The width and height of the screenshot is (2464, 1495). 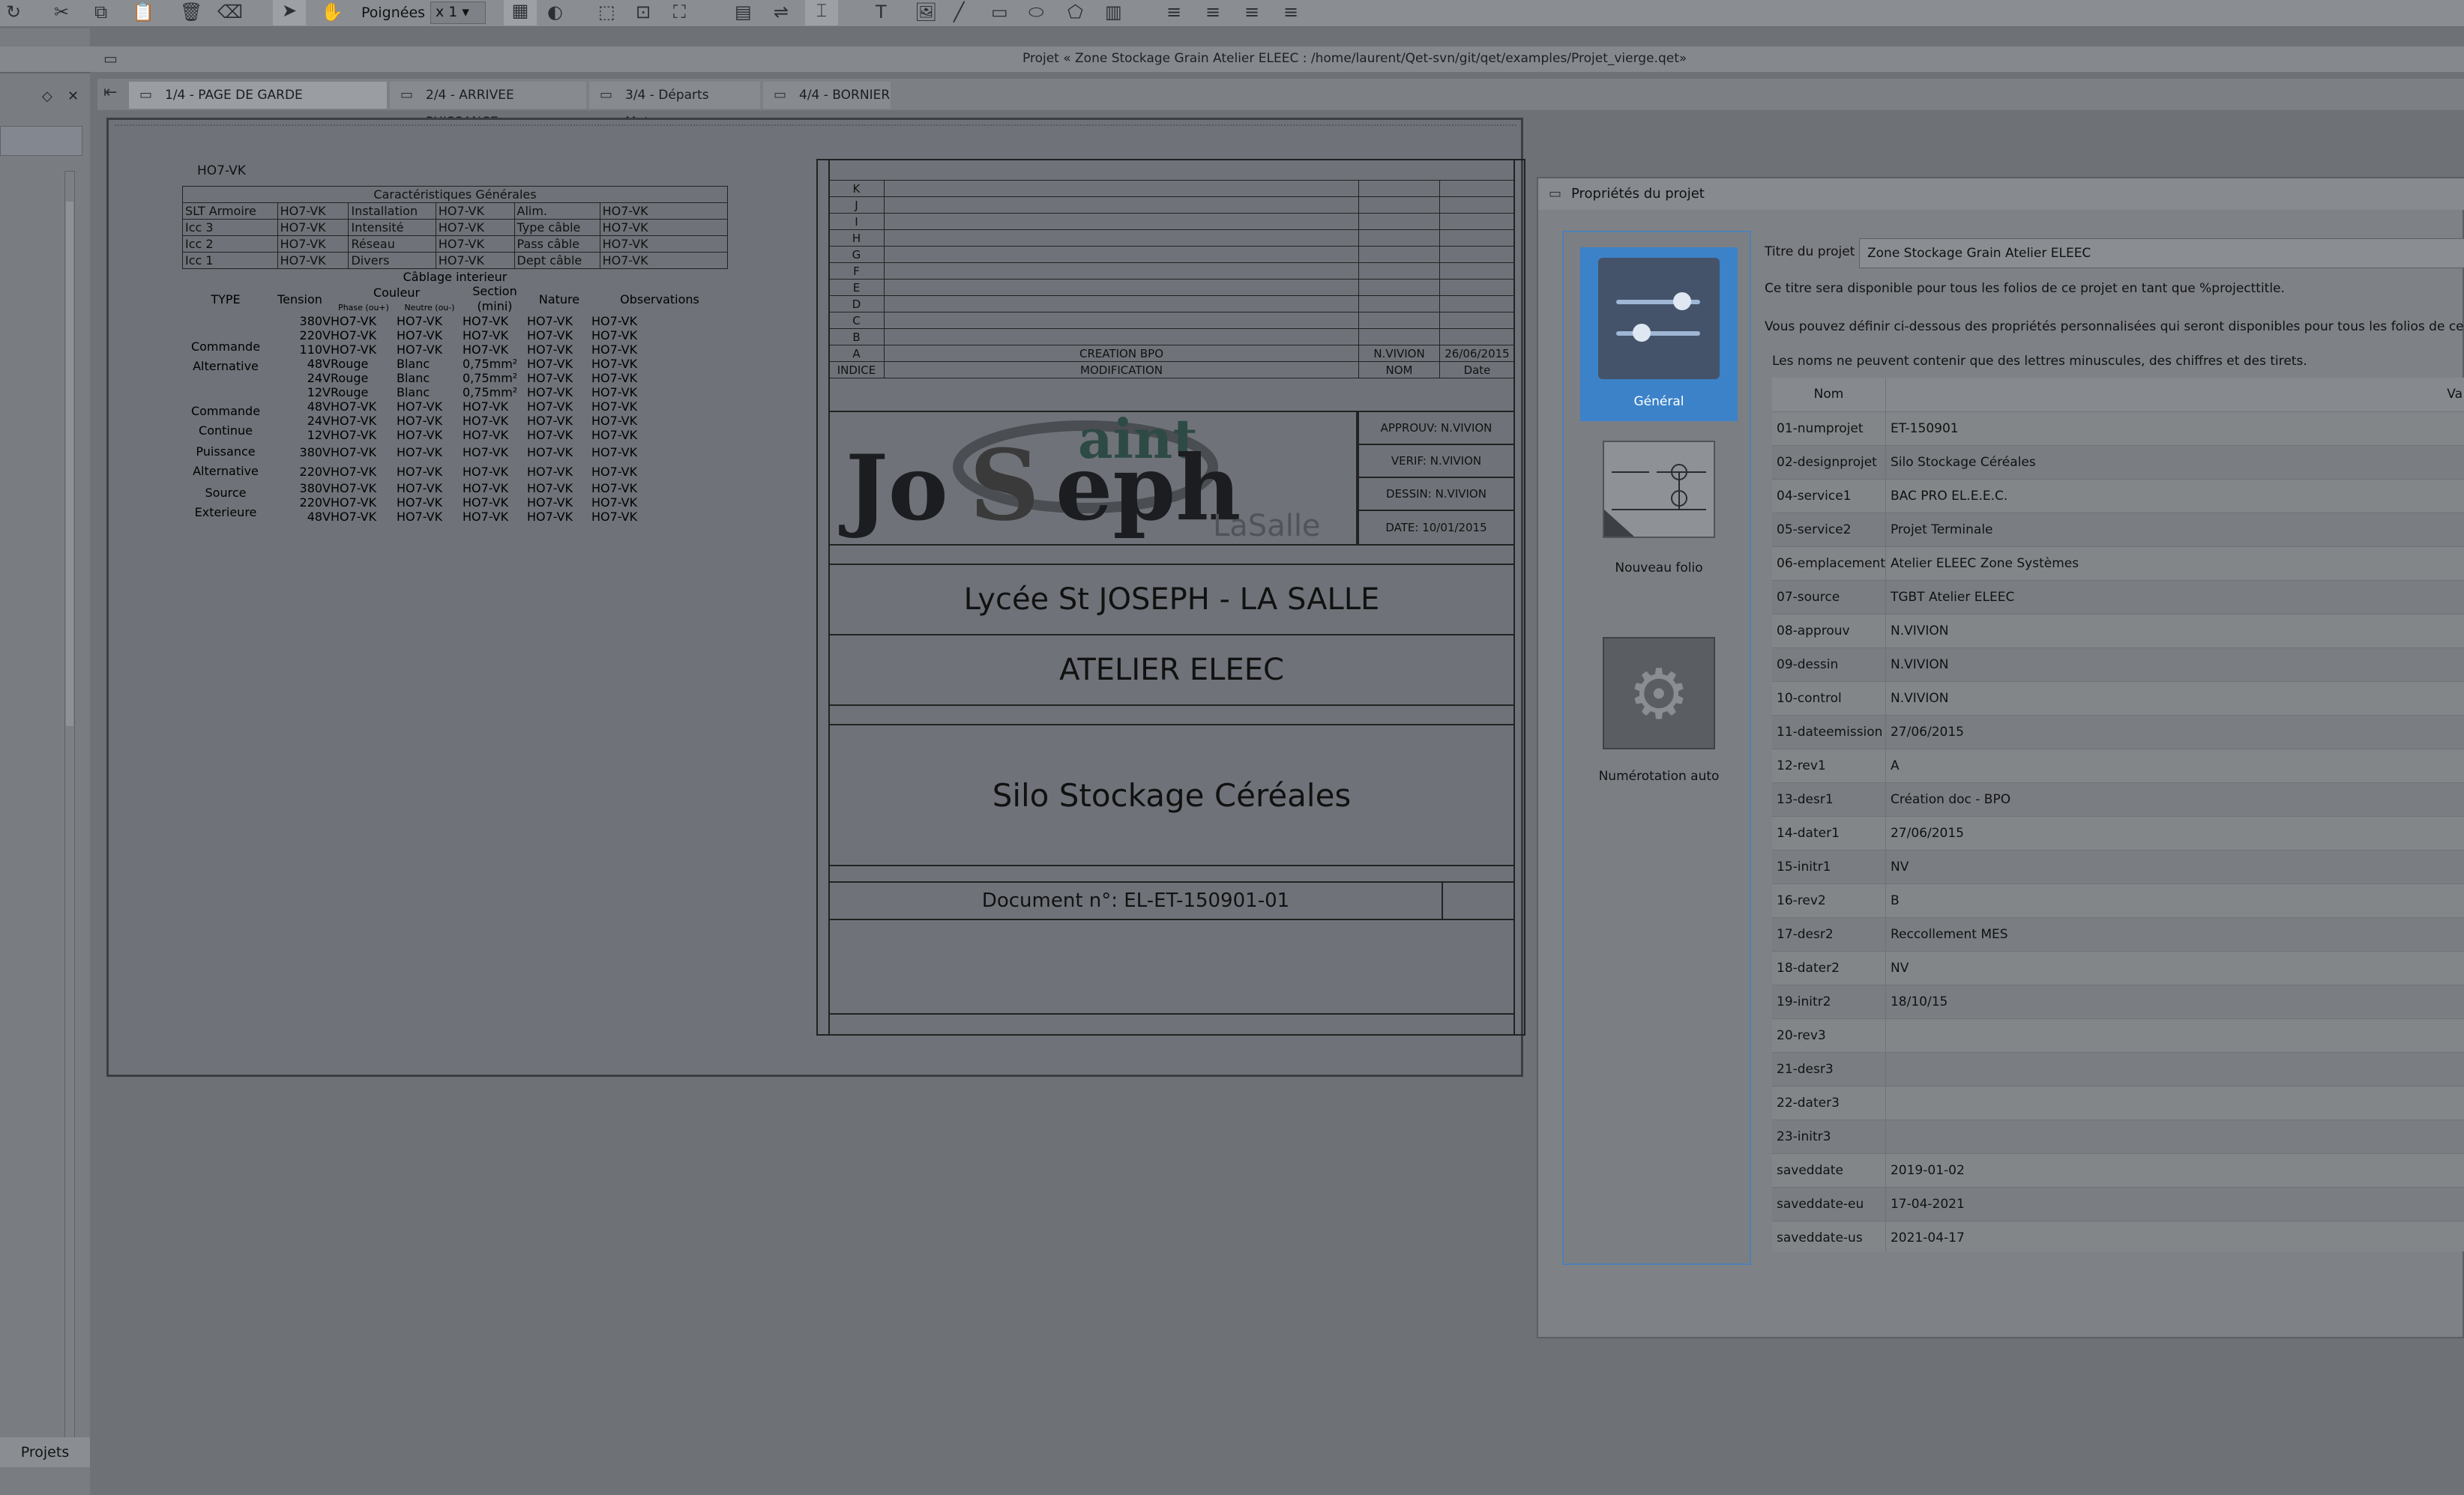 I want to click on image-icon: 🖼, so click(x=926, y=11).